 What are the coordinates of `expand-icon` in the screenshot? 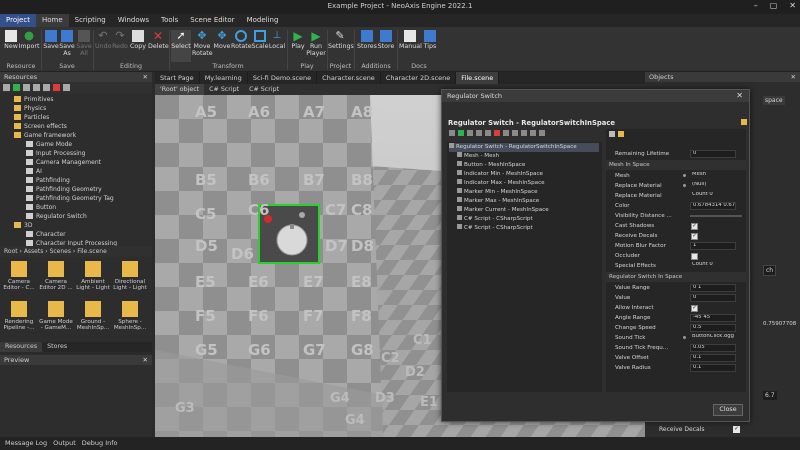 It's located at (542, 133).